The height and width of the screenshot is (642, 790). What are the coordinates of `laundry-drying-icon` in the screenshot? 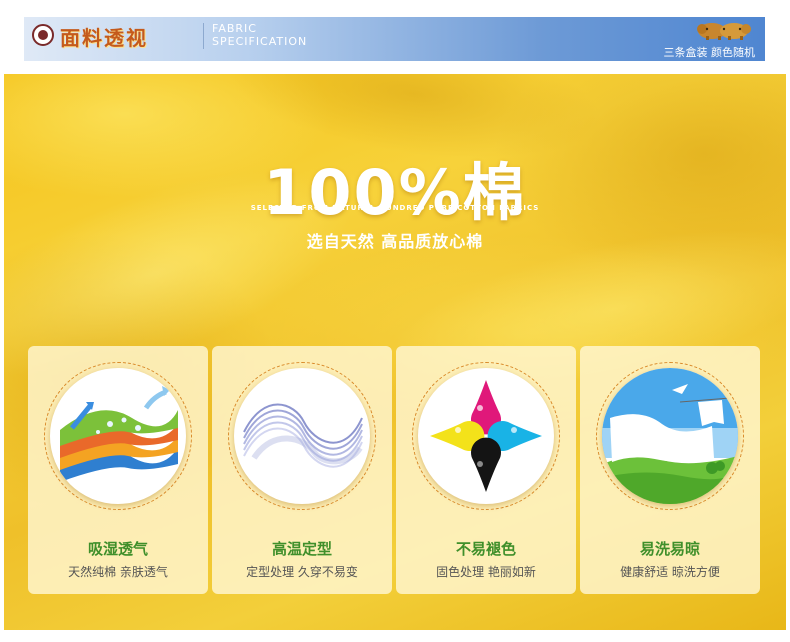 It's located at (670, 436).